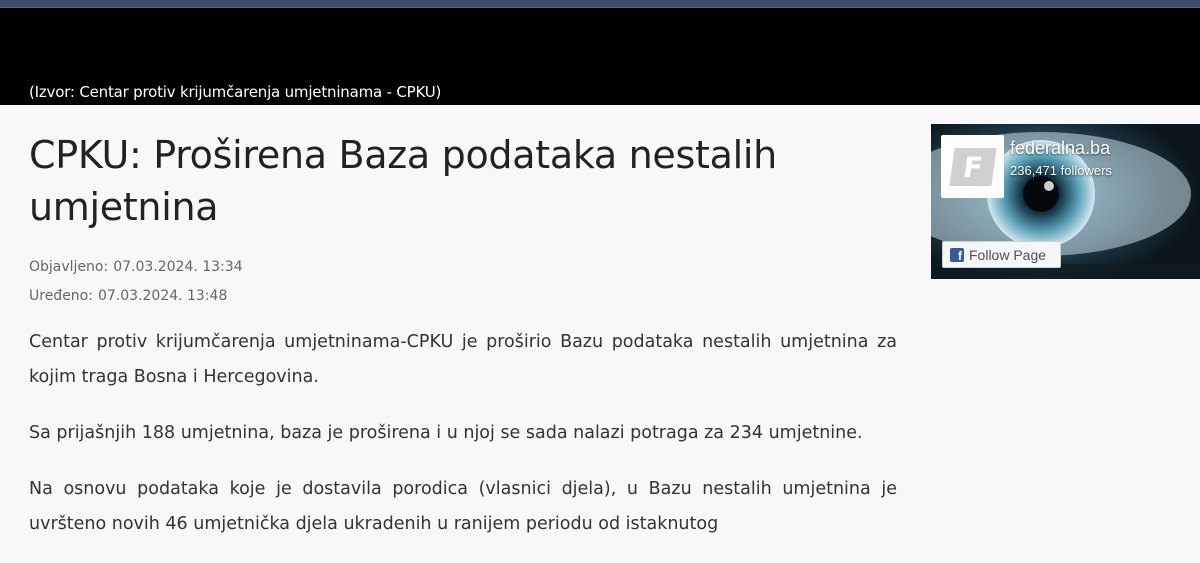 This screenshot has height=563, width=1200. Describe the element at coordinates (1061, 170) in the screenshot. I see `followers-count: 236,471 followers` at that location.